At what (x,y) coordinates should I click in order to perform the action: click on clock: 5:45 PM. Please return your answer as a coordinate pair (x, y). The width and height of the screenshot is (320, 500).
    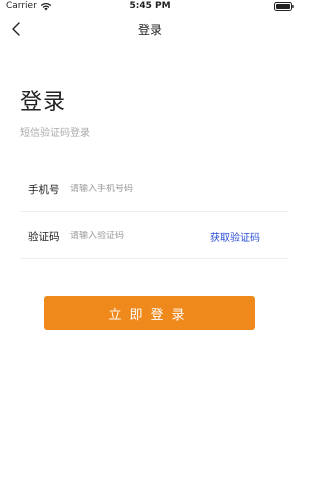
    Looking at the image, I should click on (150, 6).